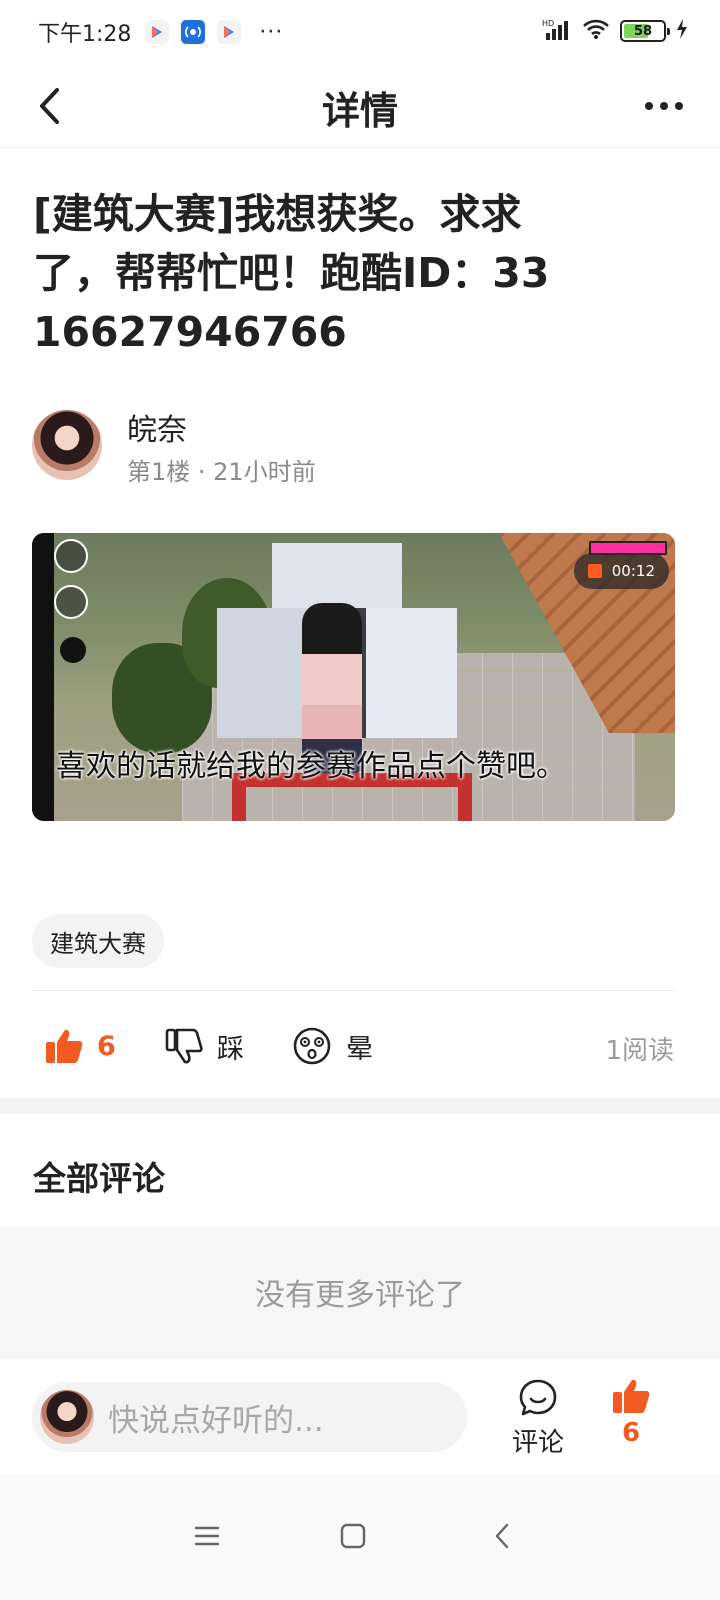 The height and width of the screenshot is (1600, 720). What do you see at coordinates (230, 1049) in the screenshot?
I see `dislike-label: 踩` at bounding box center [230, 1049].